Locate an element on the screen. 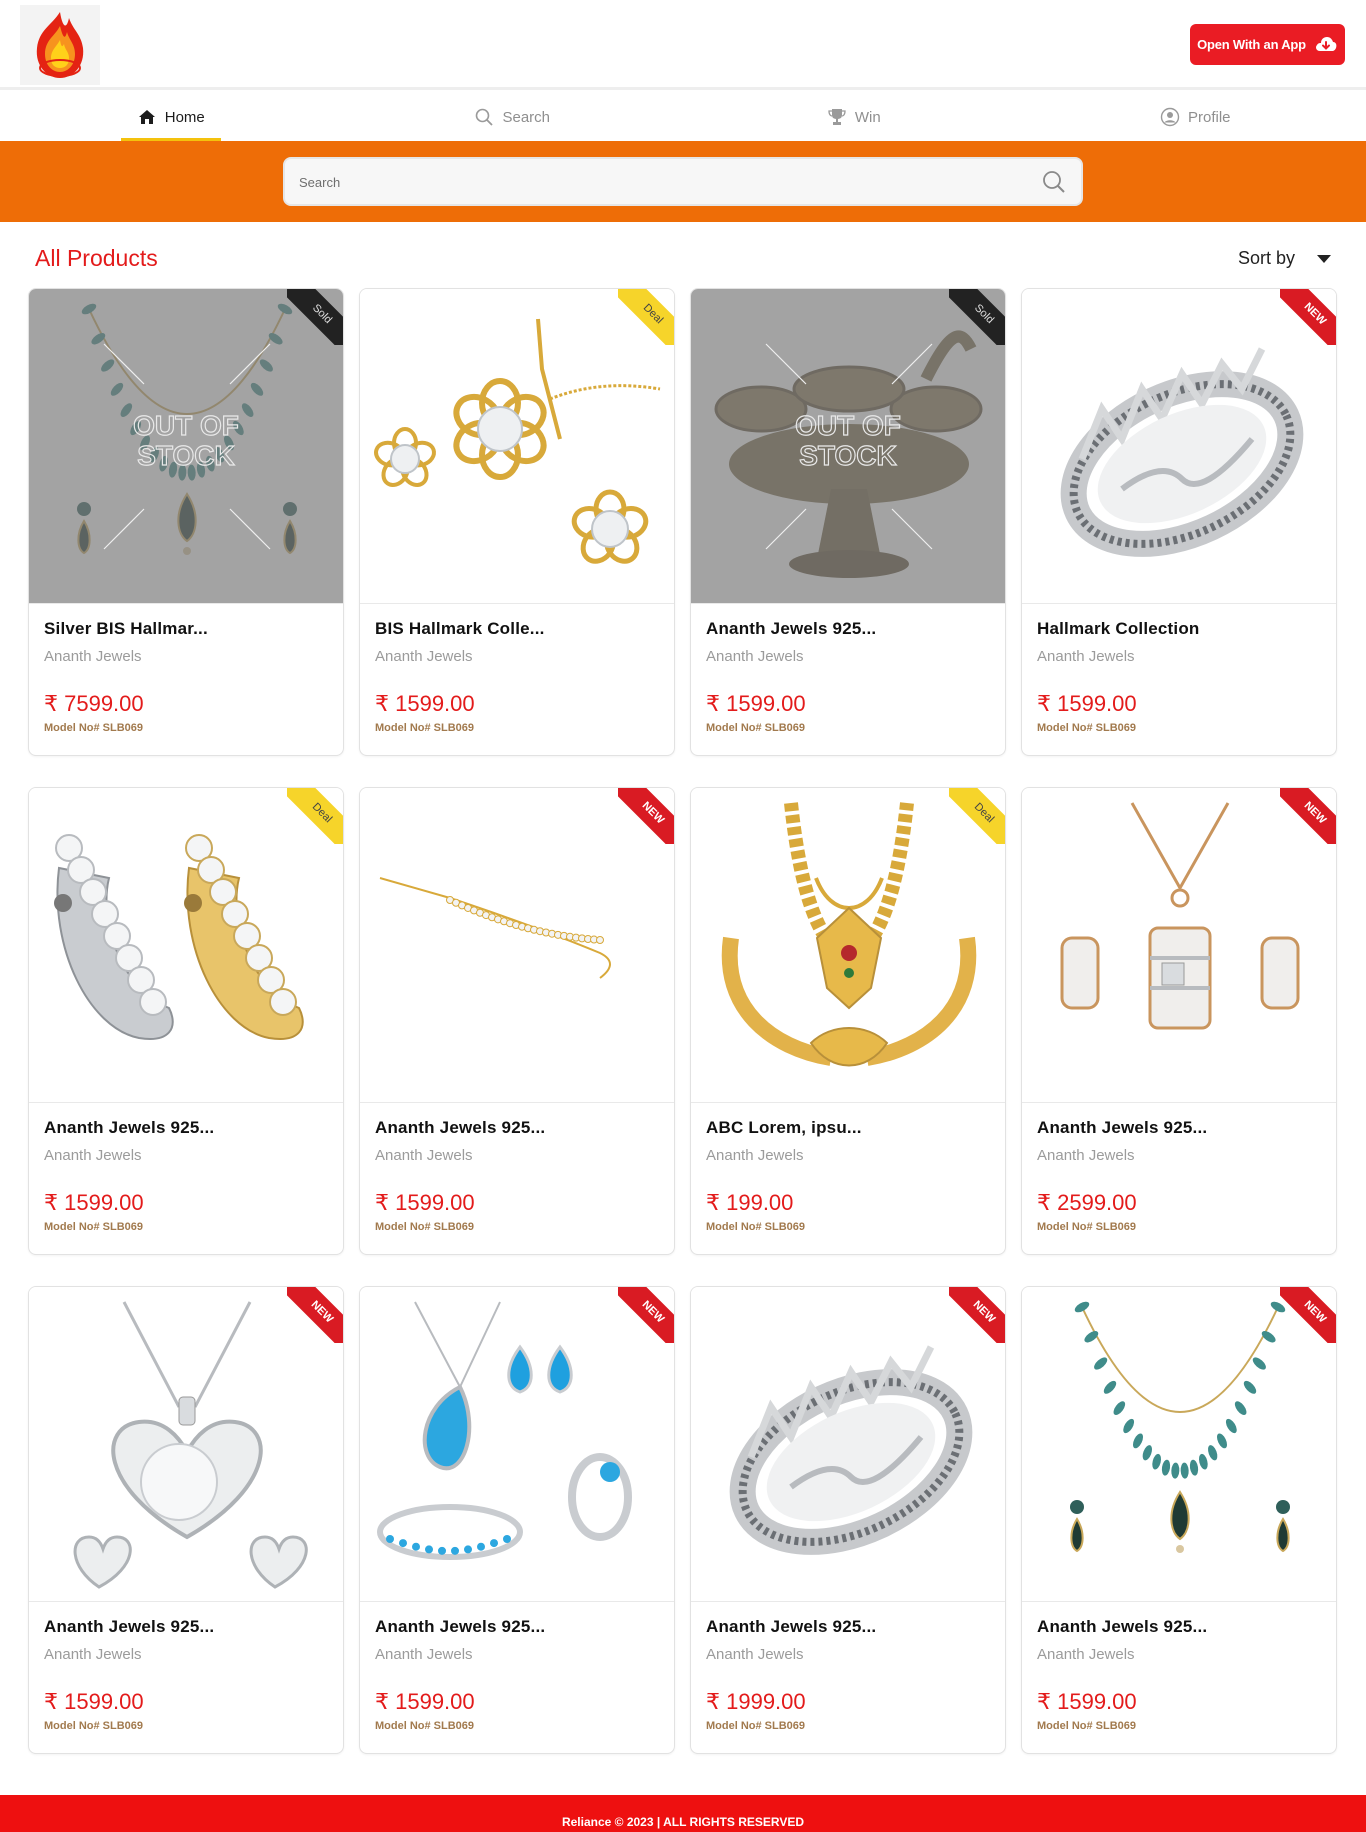  search-input is located at coordinates (649, 182).